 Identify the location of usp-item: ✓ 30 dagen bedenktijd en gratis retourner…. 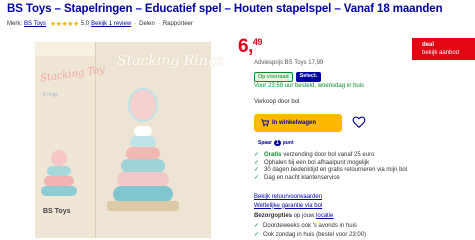
(331, 170).